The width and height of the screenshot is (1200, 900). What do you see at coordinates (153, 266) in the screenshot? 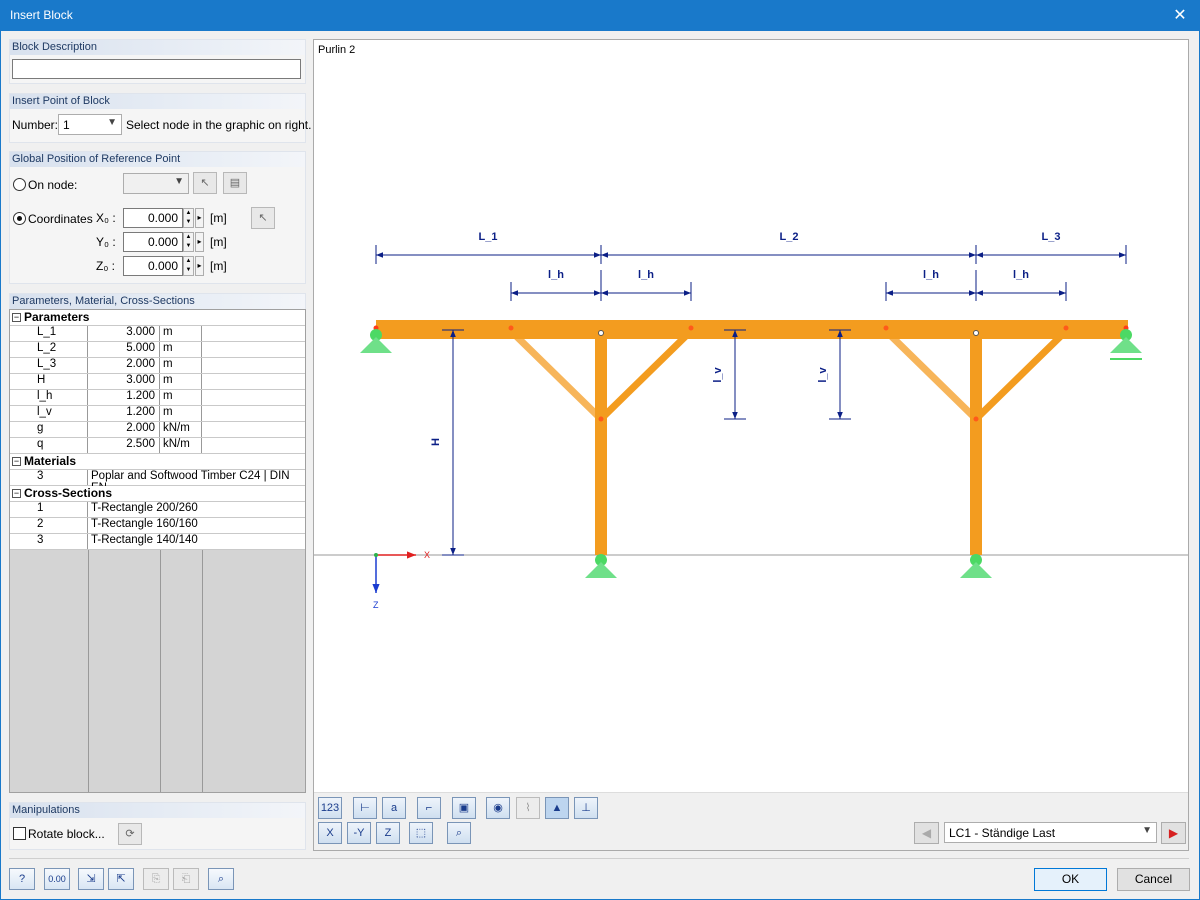
I see `z0-input: 0.000` at bounding box center [153, 266].